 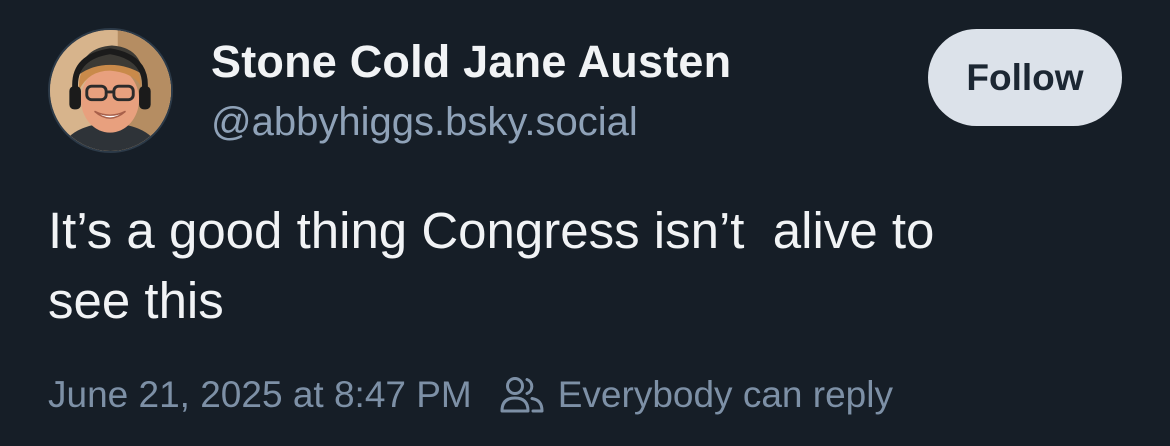 What do you see at coordinates (725, 394) in the screenshot?
I see `reply-setting-label: Everybody can reply` at bounding box center [725, 394].